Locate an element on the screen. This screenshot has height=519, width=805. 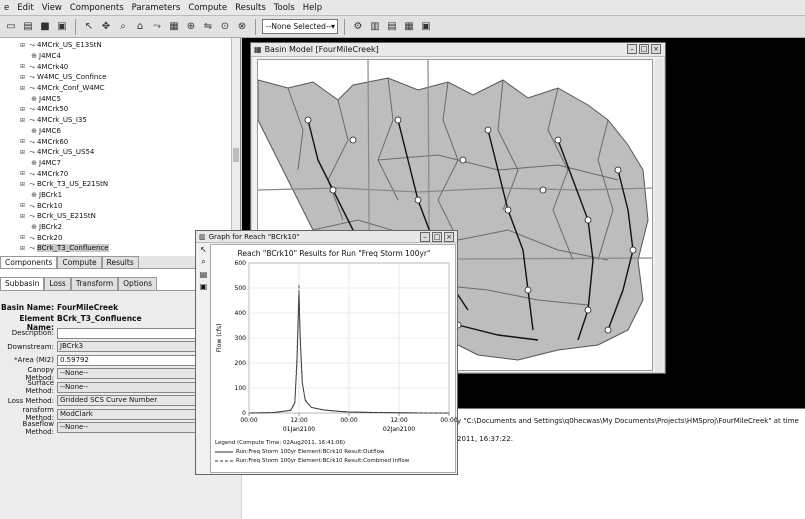
message-line: 2011, 16:37:22. is located at coordinates (485, 439).